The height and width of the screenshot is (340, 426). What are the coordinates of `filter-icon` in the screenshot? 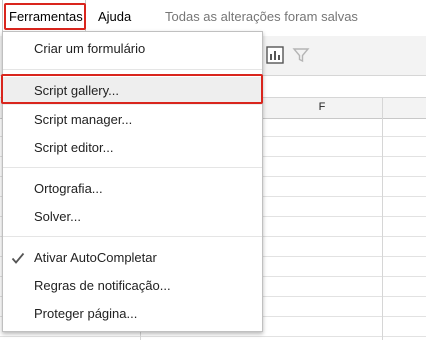 It's located at (301, 55).